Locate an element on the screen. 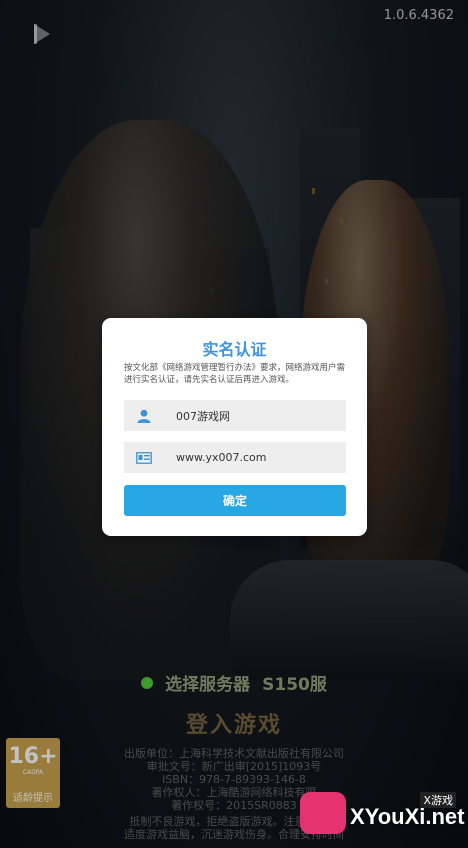 The height and width of the screenshot is (848, 468). watermark-logo: X游戏 XYouXi.net is located at coordinates (382, 814).